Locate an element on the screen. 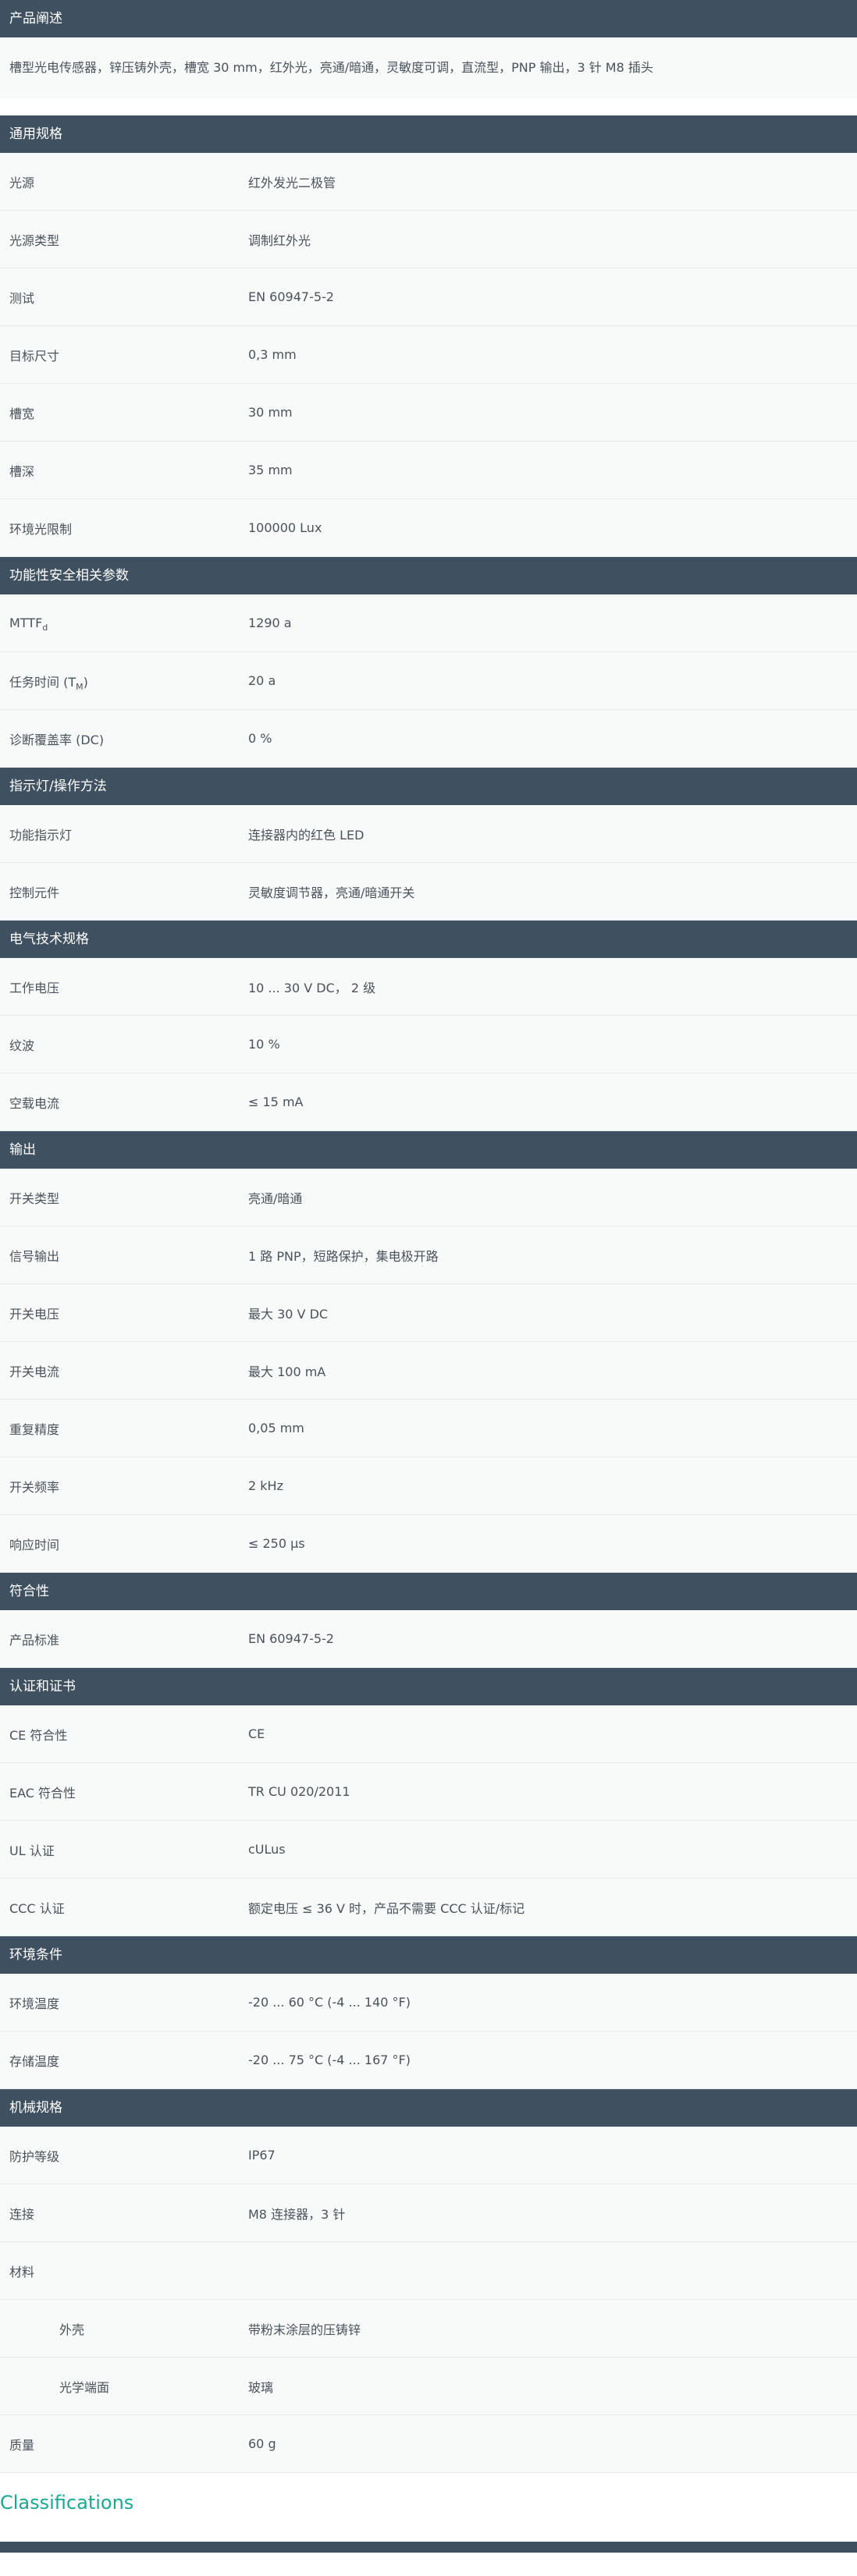 The height and width of the screenshot is (2576, 857). spec-row: MTTFd 1290 a is located at coordinates (428, 623).